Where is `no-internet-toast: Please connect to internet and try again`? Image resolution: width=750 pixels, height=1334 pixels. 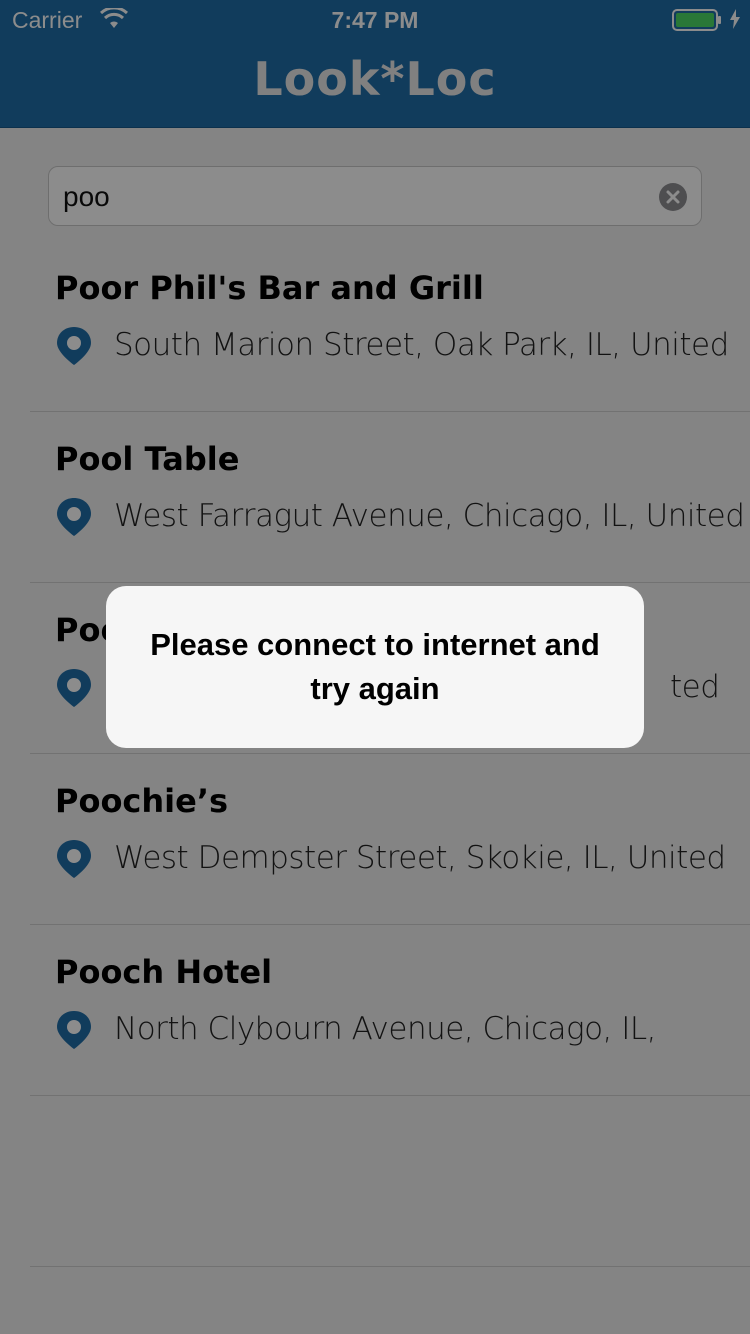
no-internet-toast: Please connect to internet and try again is located at coordinates (375, 667).